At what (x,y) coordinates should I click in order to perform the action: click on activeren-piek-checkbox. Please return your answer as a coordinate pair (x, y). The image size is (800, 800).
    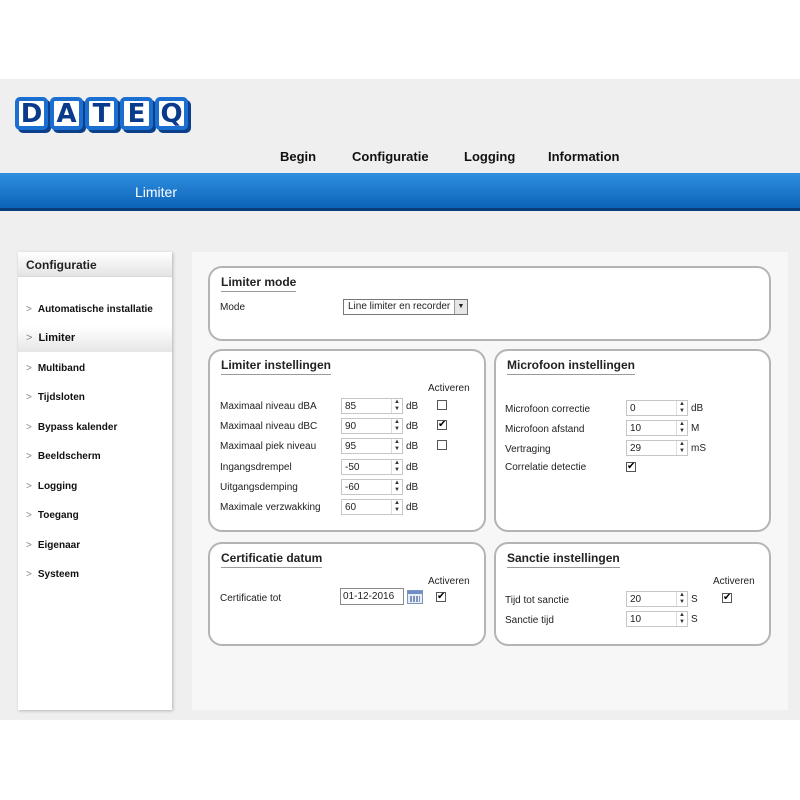
    Looking at the image, I should click on (442, 445).